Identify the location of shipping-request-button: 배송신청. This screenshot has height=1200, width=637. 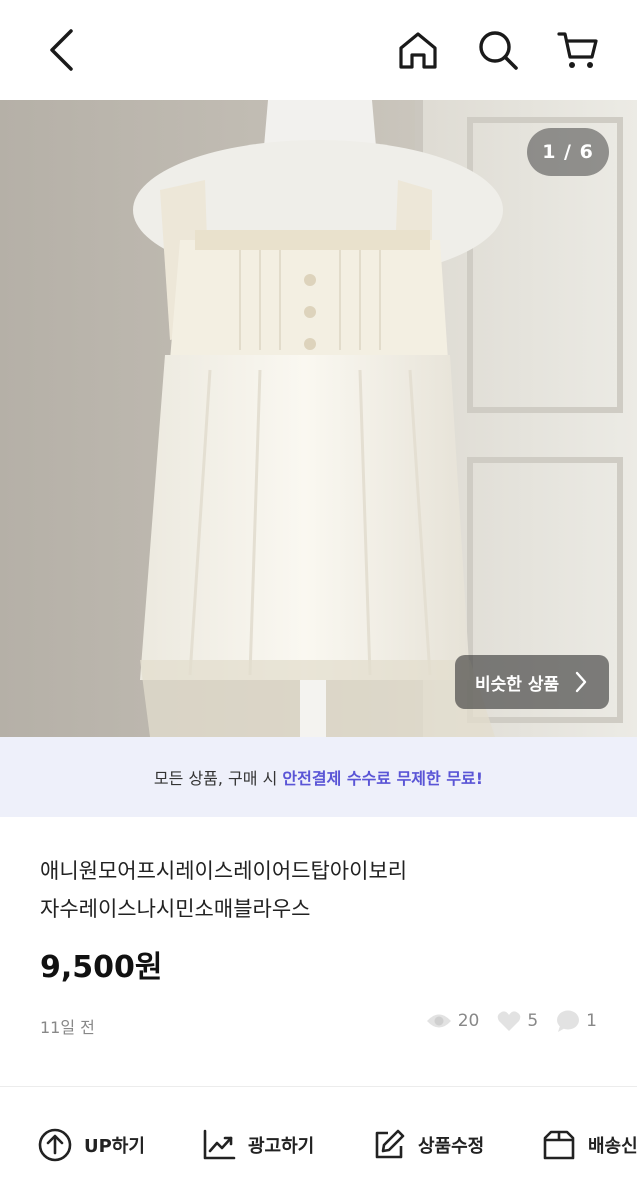
(589, 1145).